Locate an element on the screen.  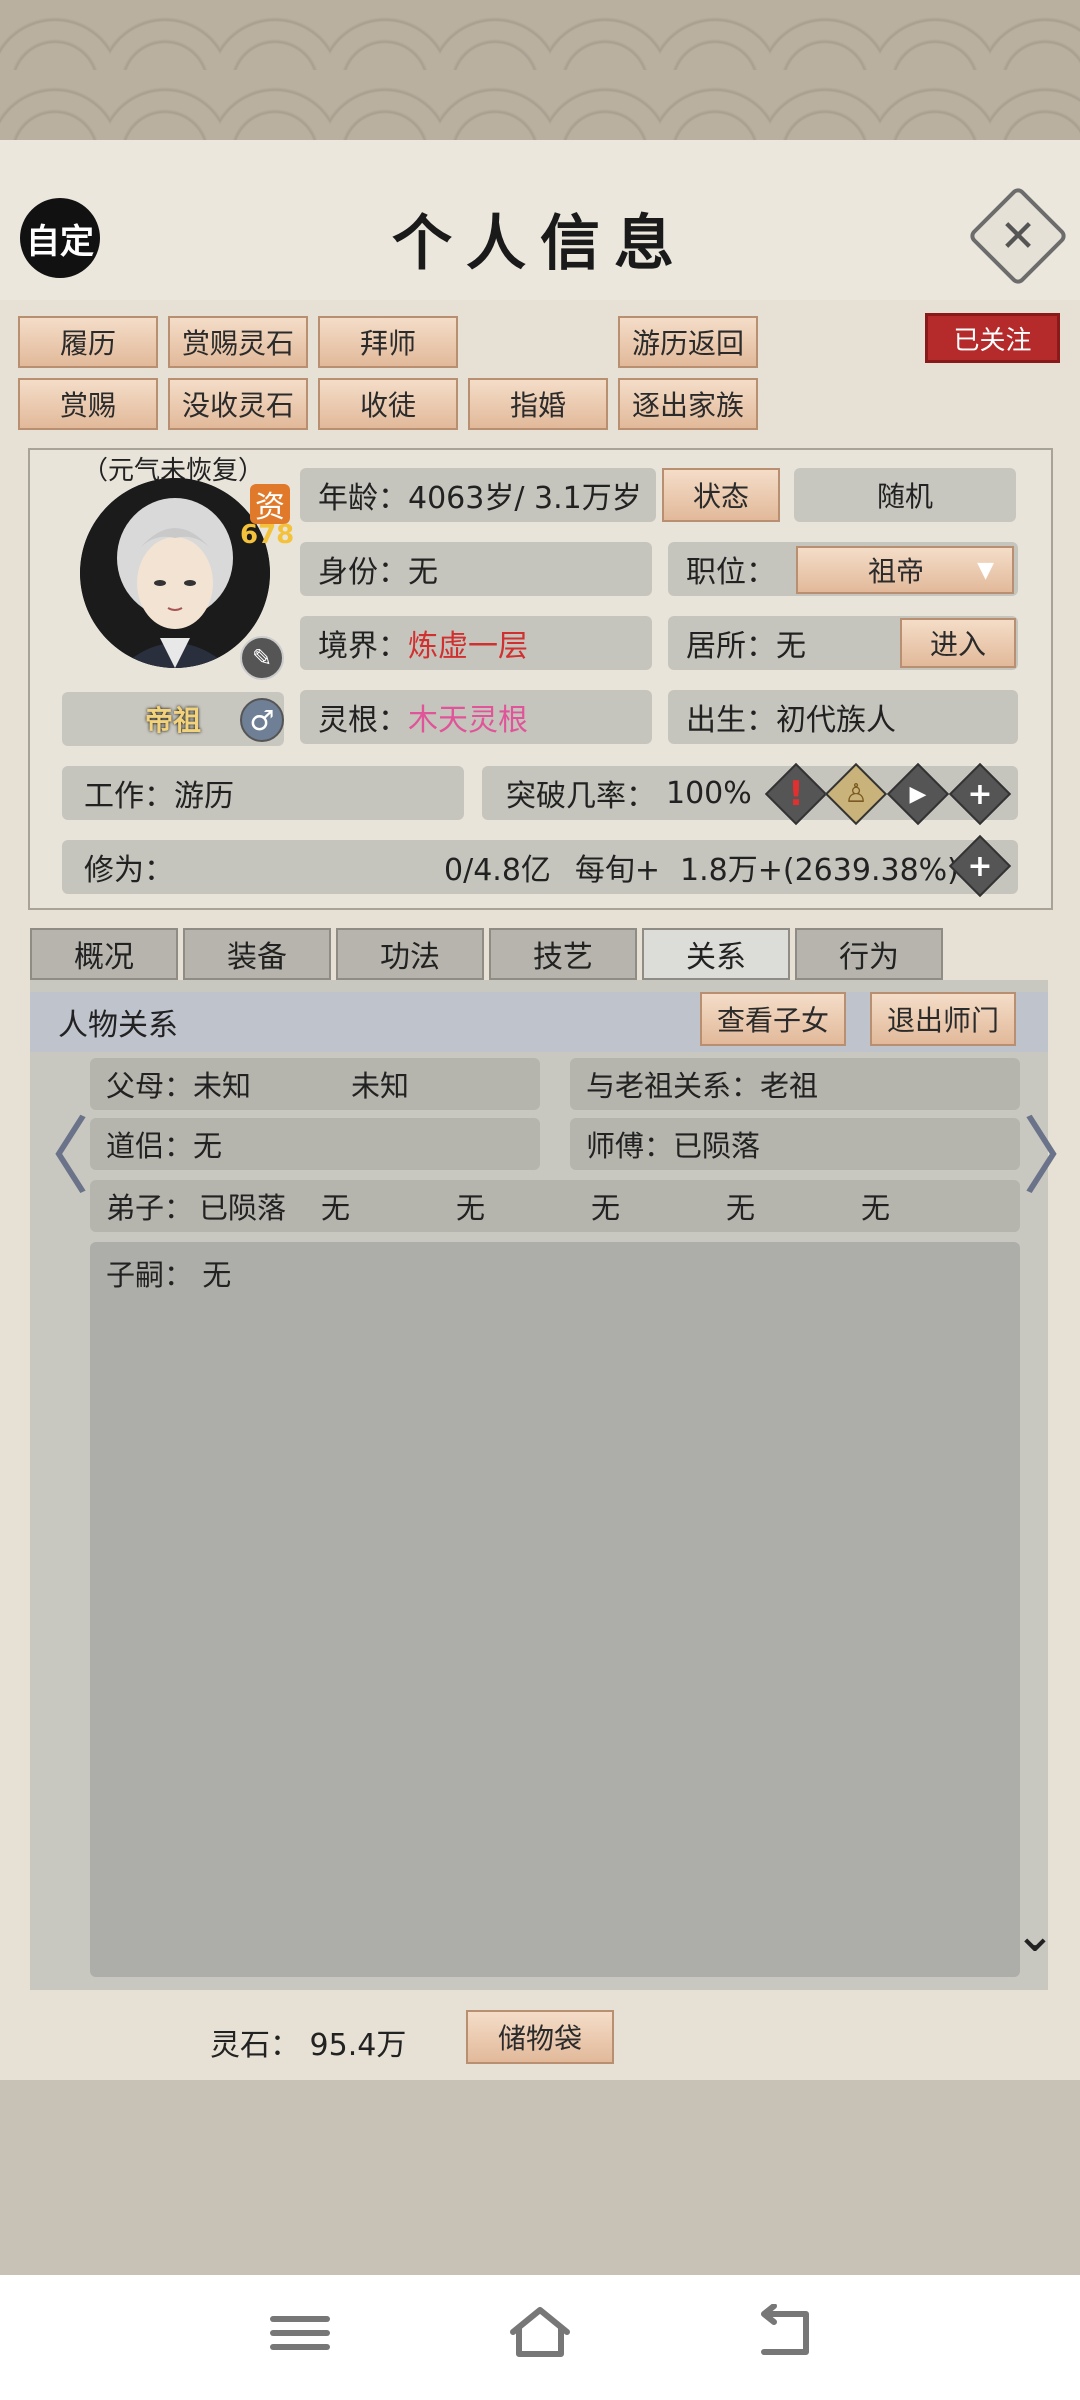
spirit-stone-label: 灵石： is located at coordinates (255, 2045).